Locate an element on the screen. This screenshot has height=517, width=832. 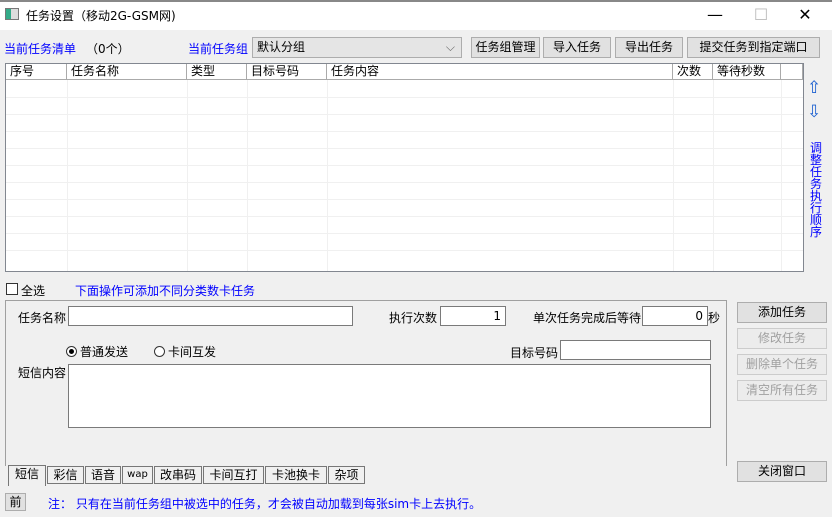
close-dialog-button: 关闭窗口 is located at coordinates (782, 471).